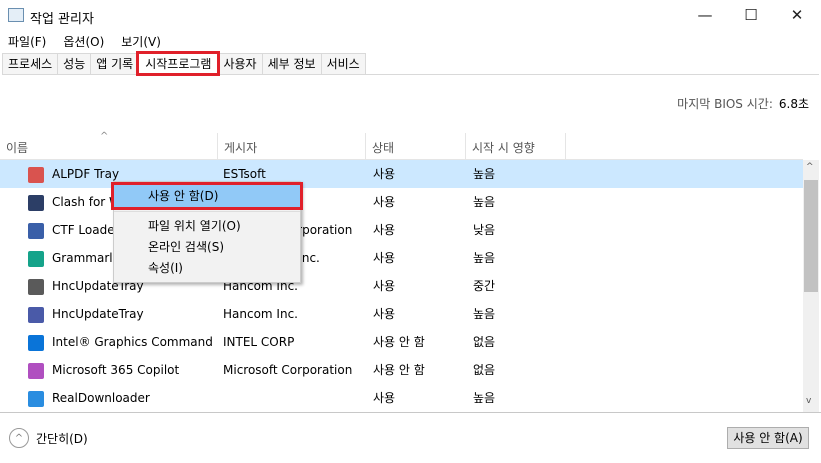  Describe the element at coordinates (410, 437) in the screenshot. I see `footer: ^ 간단히(D) 사용 안 함(A)` at that location.